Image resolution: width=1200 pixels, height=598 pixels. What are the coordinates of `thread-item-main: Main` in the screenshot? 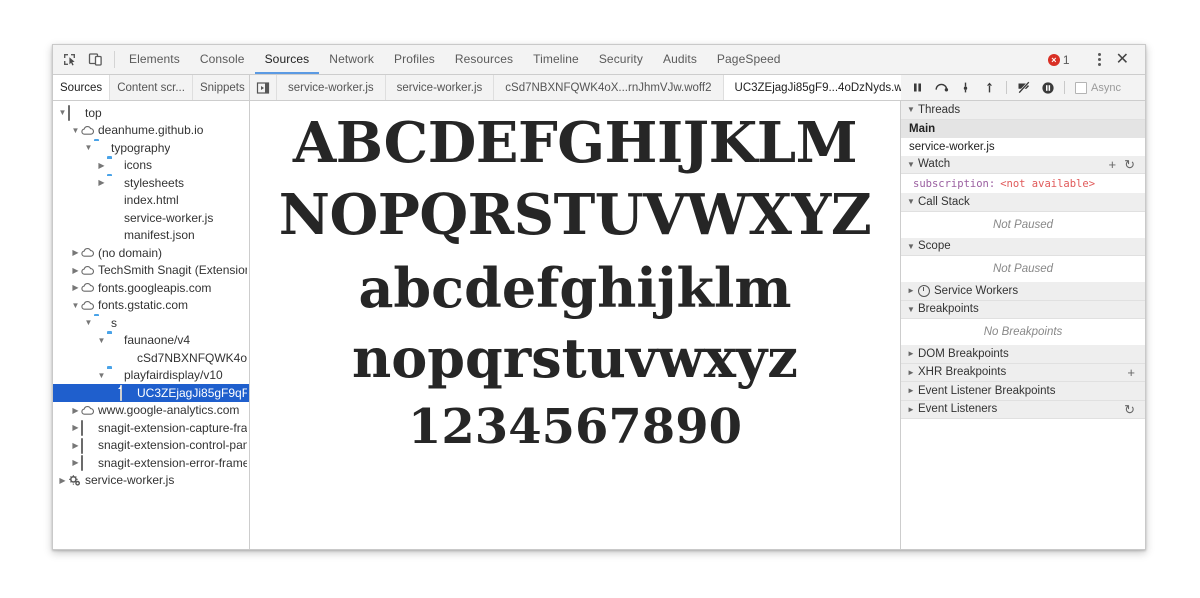 It's located at (1023, 128).